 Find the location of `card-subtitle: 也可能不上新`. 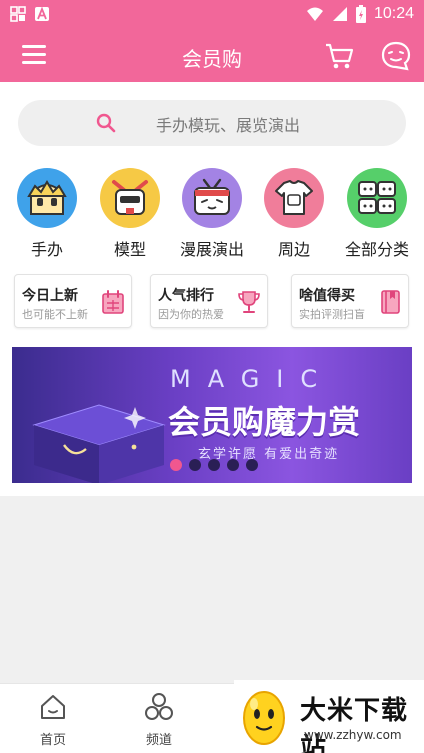

card-subtitle: 也可能不上新 is located at coordinates (55, 314).